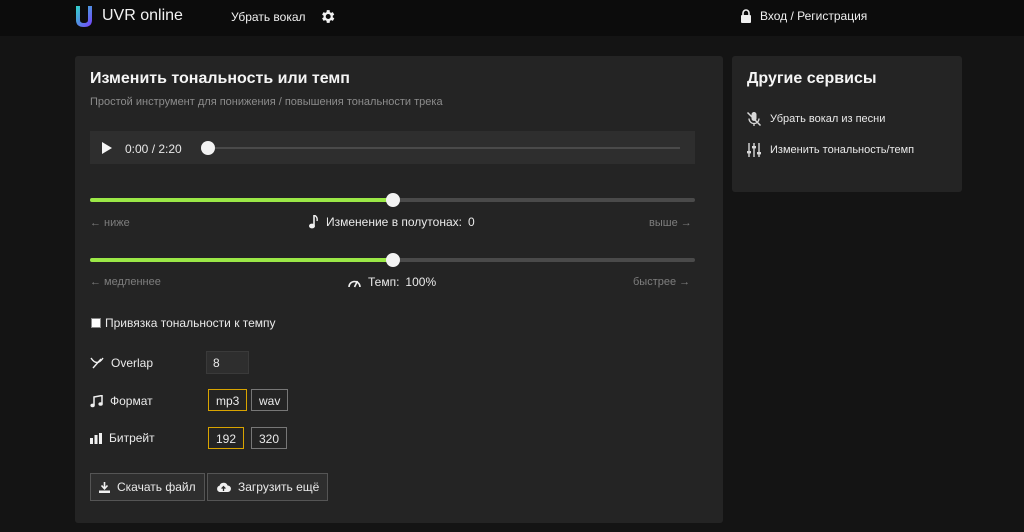  What do you see at coordinates (228, 400) in the screenshot?
I see `format-option-mp3: mp3` at bounding box center [228, 400].